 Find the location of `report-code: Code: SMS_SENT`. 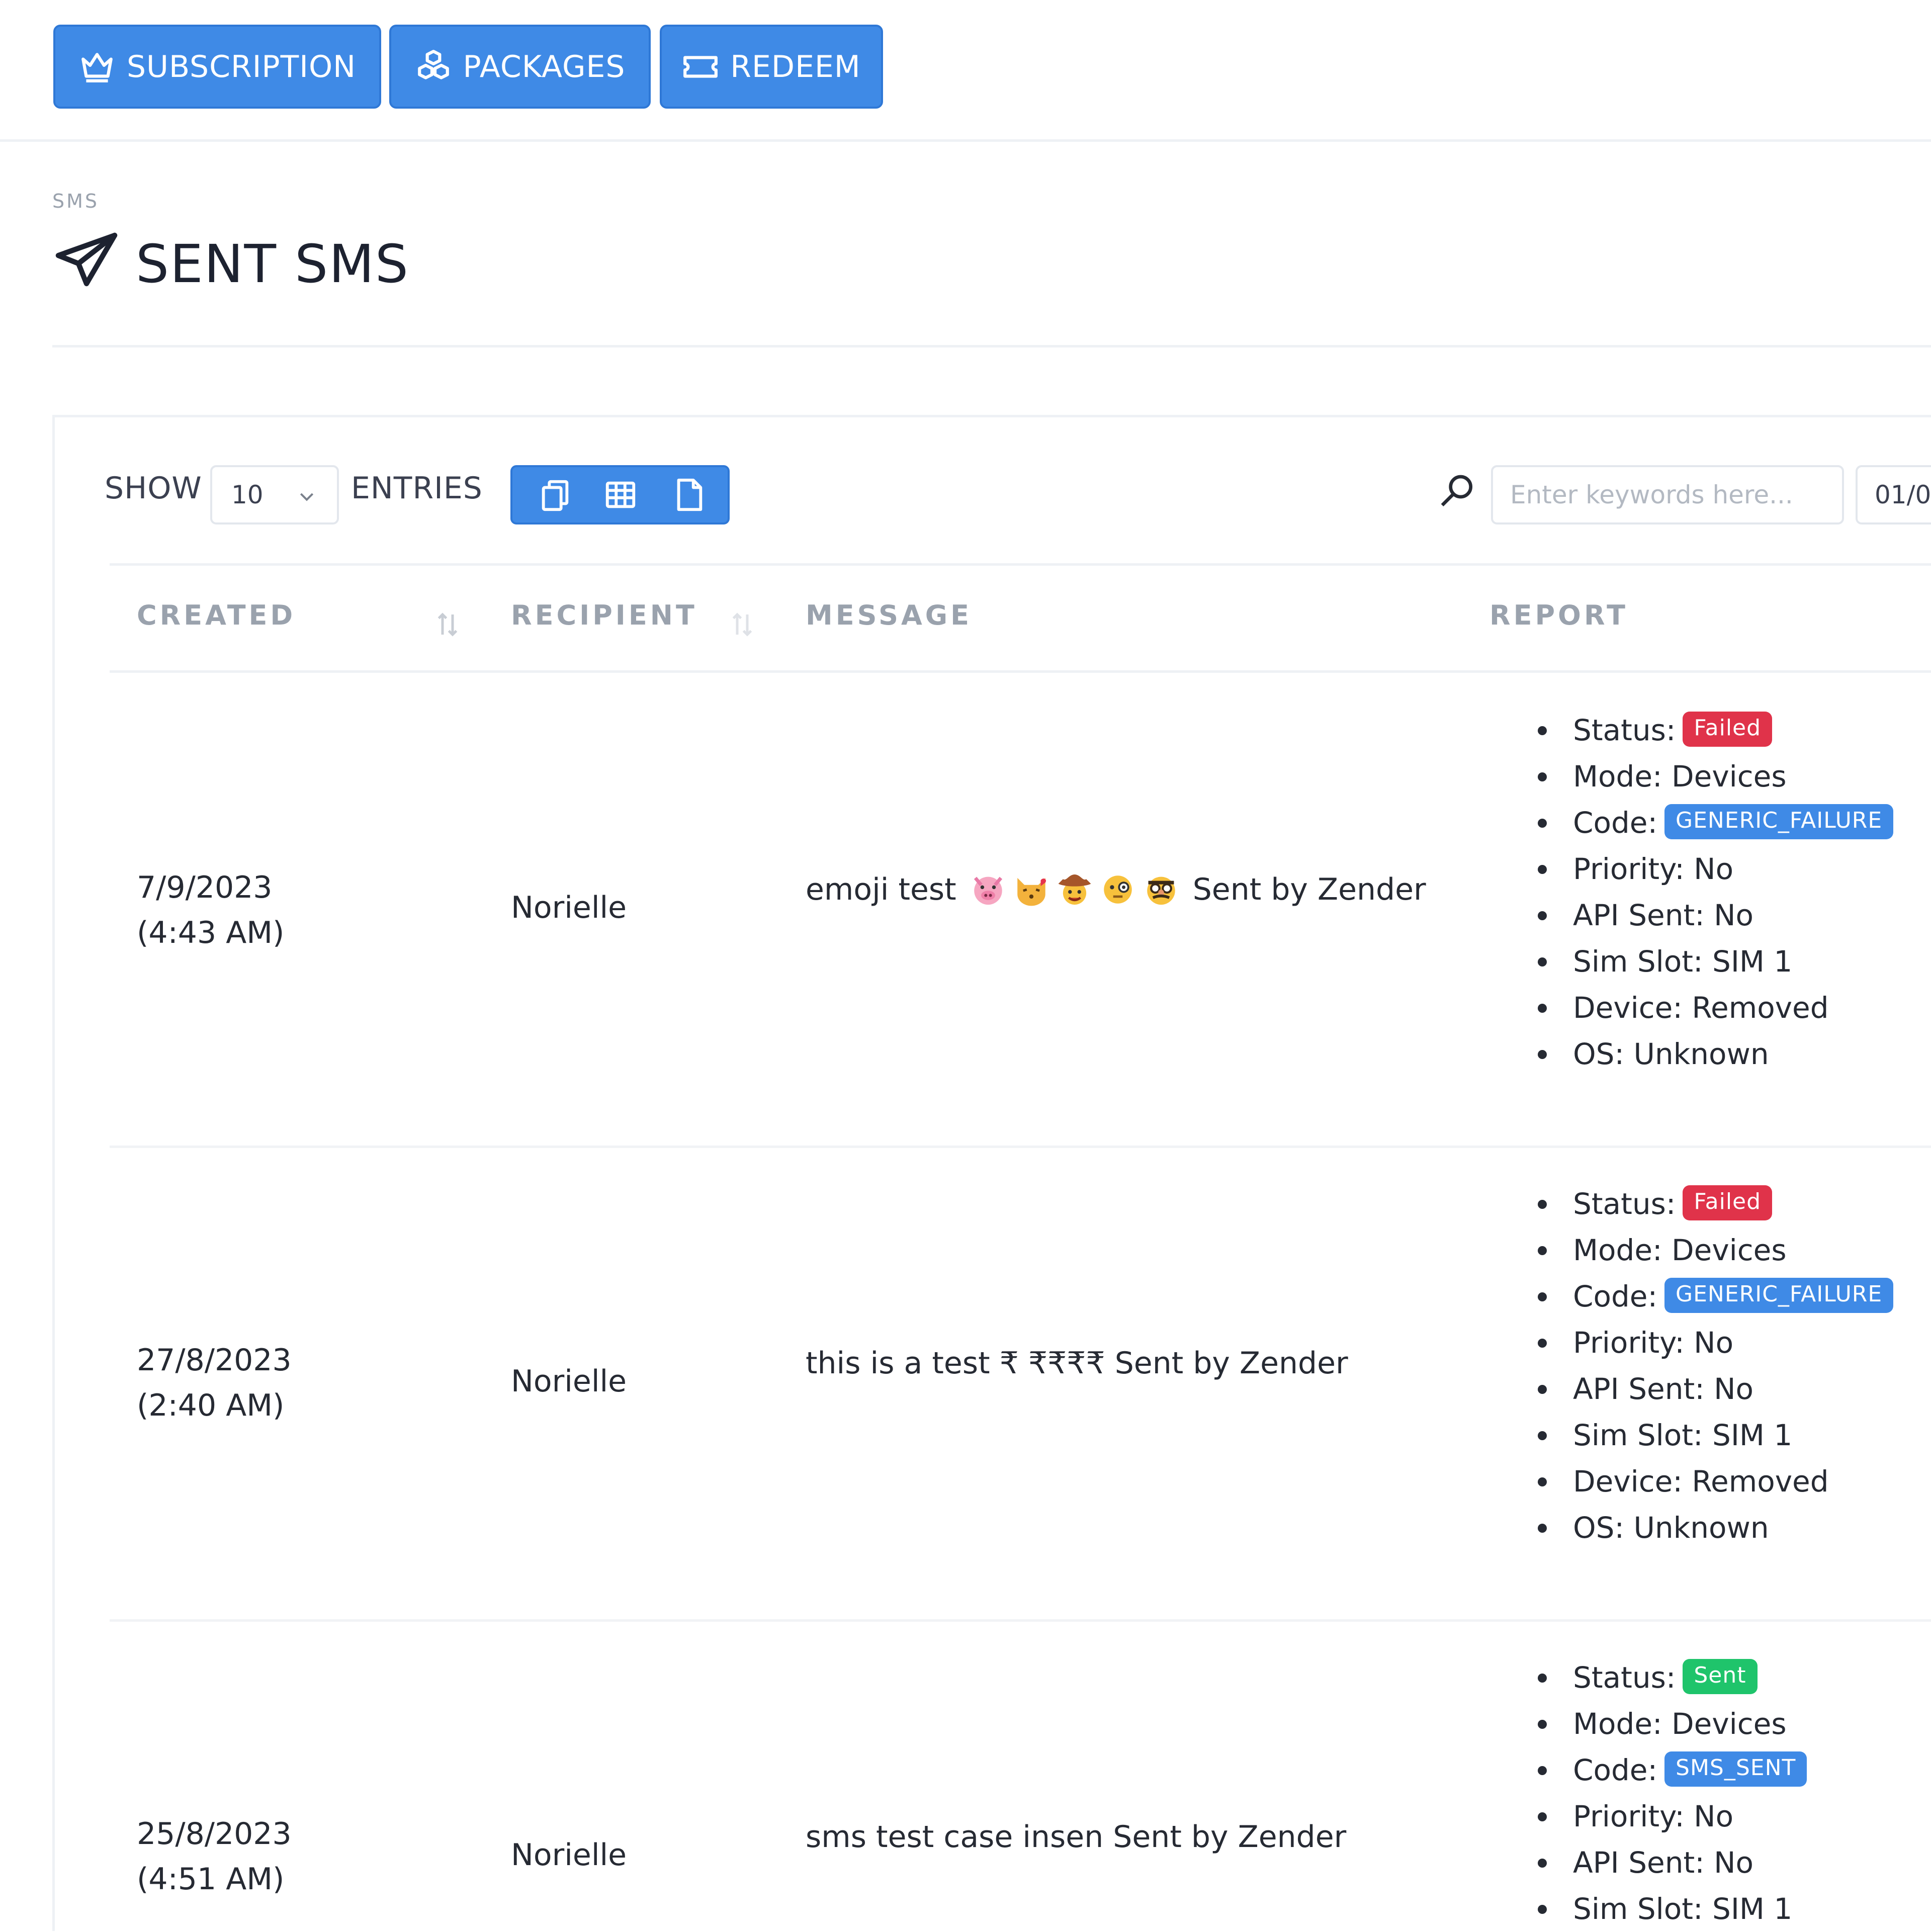

report-code: Code: SMS_SENT is located at coordinates (1668, 1770).